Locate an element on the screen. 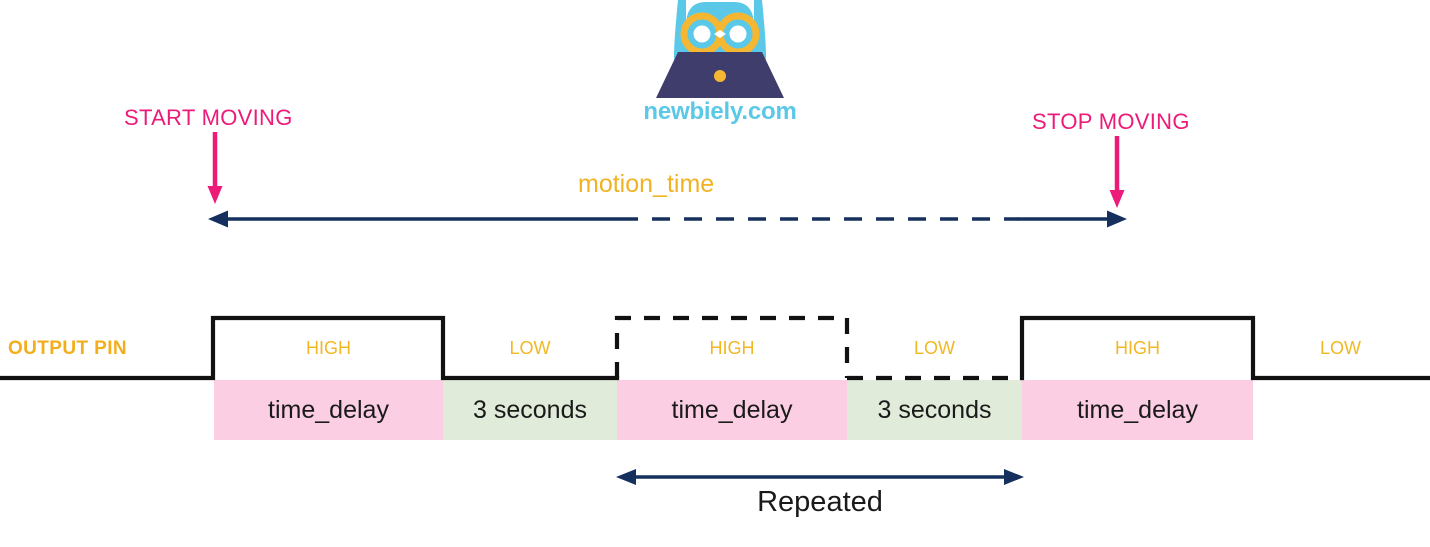 The image size is (1430, 547). start-moving-label: START MOVING is located at coordinates (208, 117).